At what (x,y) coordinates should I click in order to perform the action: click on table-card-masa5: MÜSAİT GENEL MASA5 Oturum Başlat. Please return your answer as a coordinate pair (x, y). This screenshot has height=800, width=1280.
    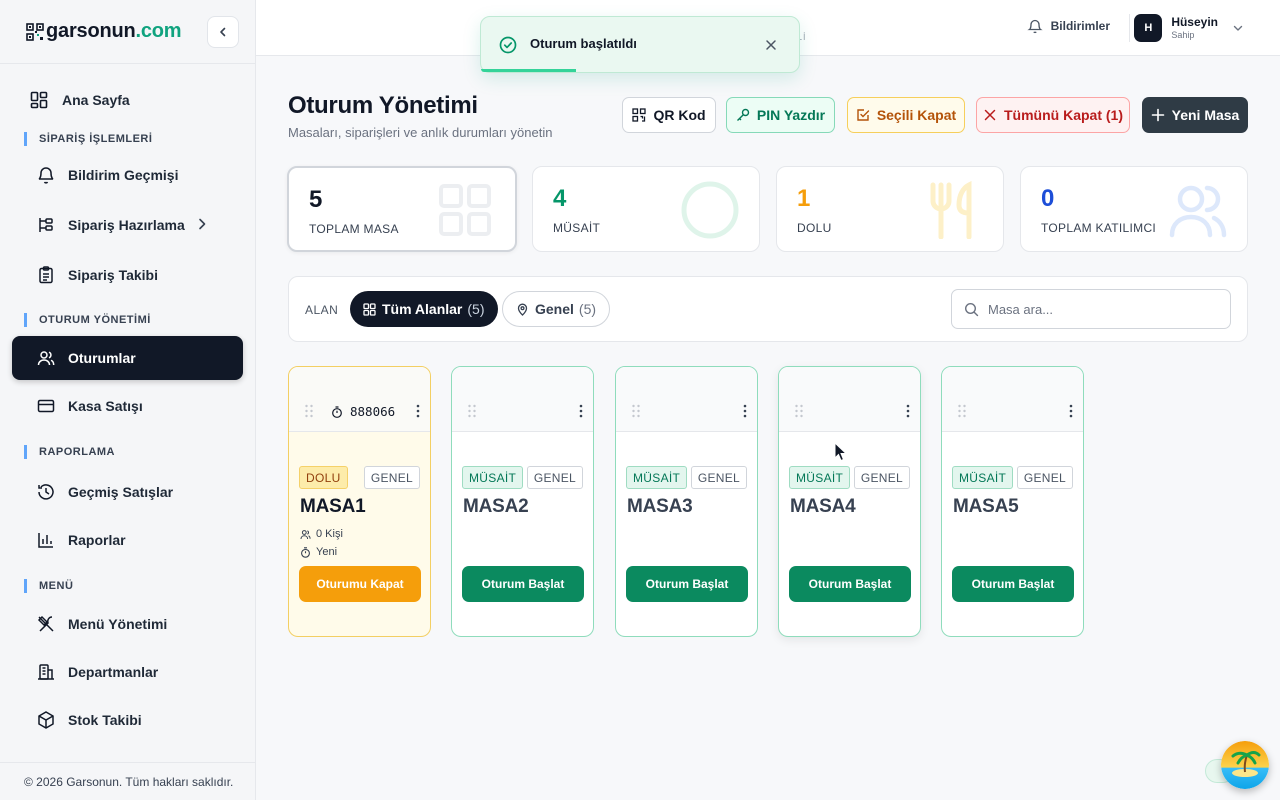
    Looking at the image, I should click on (1012, 501).